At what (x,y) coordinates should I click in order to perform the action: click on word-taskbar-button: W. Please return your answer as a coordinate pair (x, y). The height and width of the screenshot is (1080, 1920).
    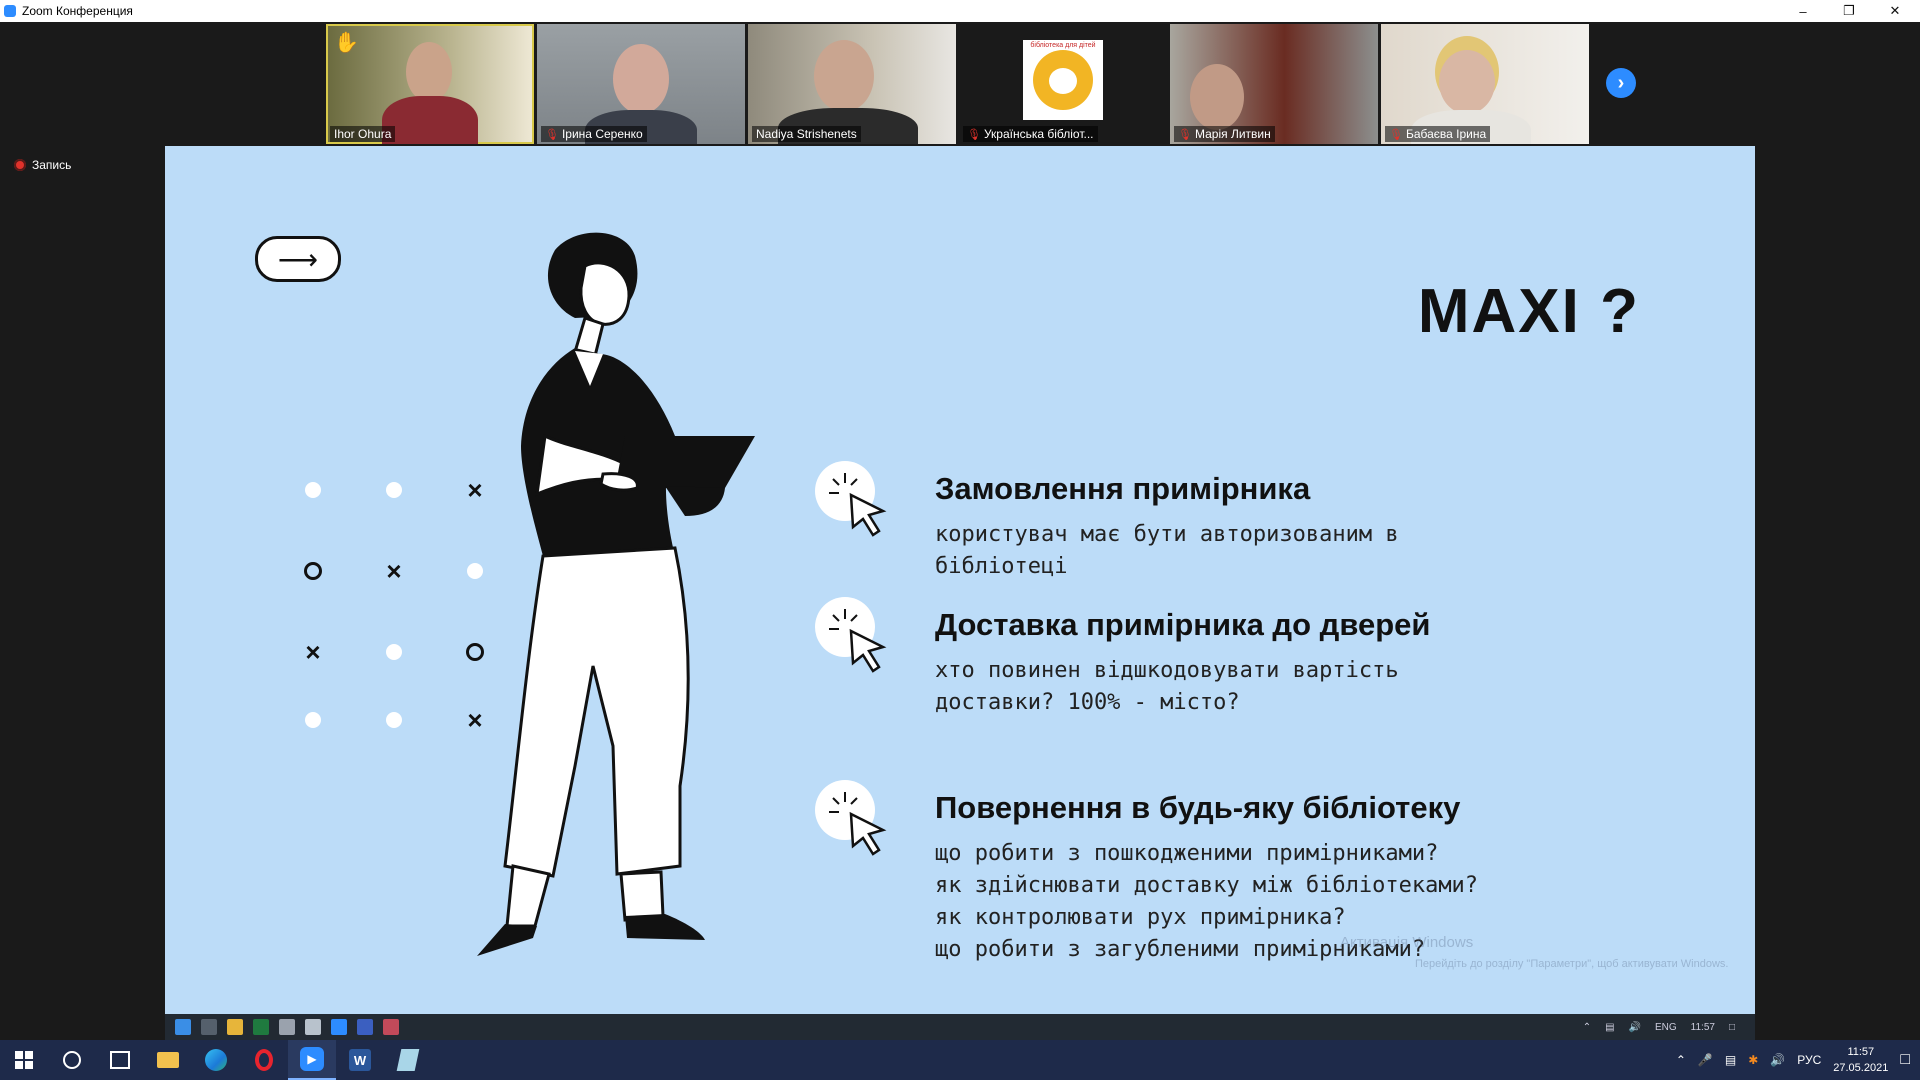
    Looking at the image, I should click on (360, 1060).